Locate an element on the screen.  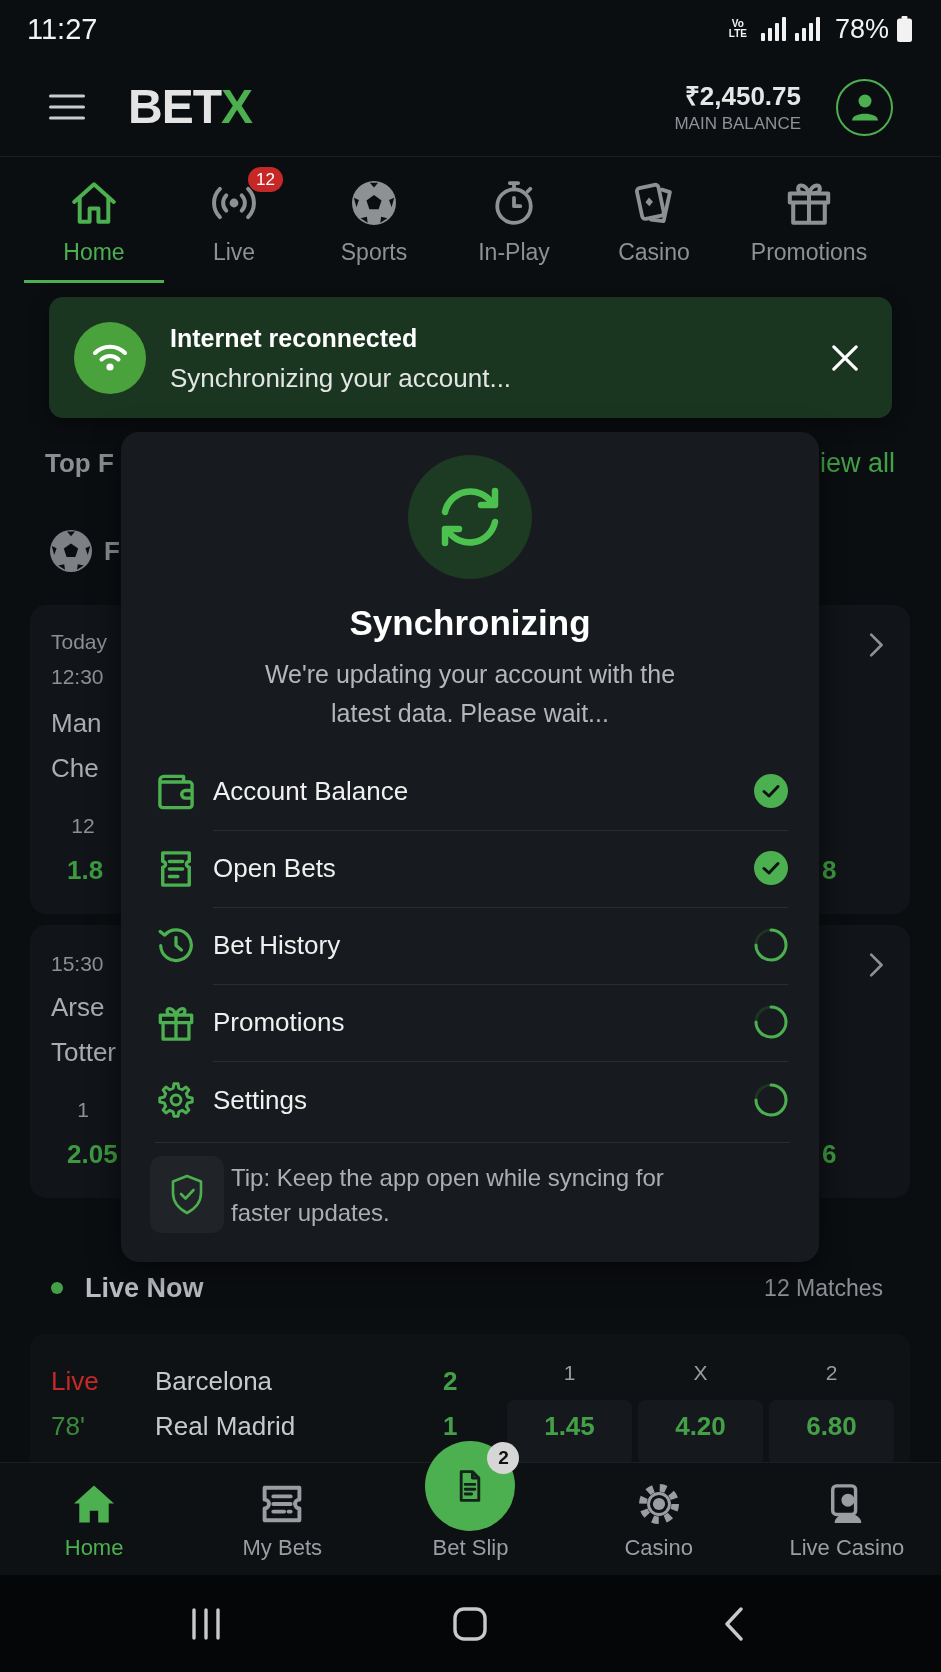
bottom-nav-item: Home is located at coordinates (94, 1519).